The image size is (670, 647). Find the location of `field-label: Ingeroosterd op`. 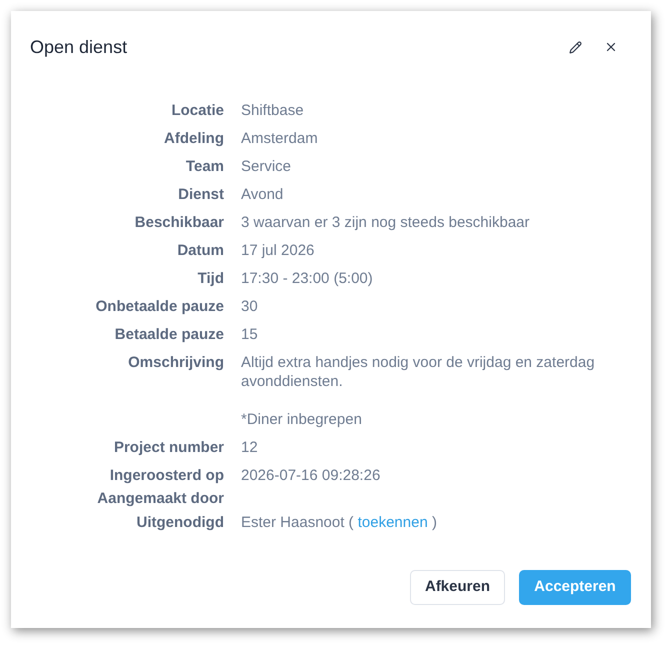

field-label: Ingeroosterd op is located at coordinates (167, 475).